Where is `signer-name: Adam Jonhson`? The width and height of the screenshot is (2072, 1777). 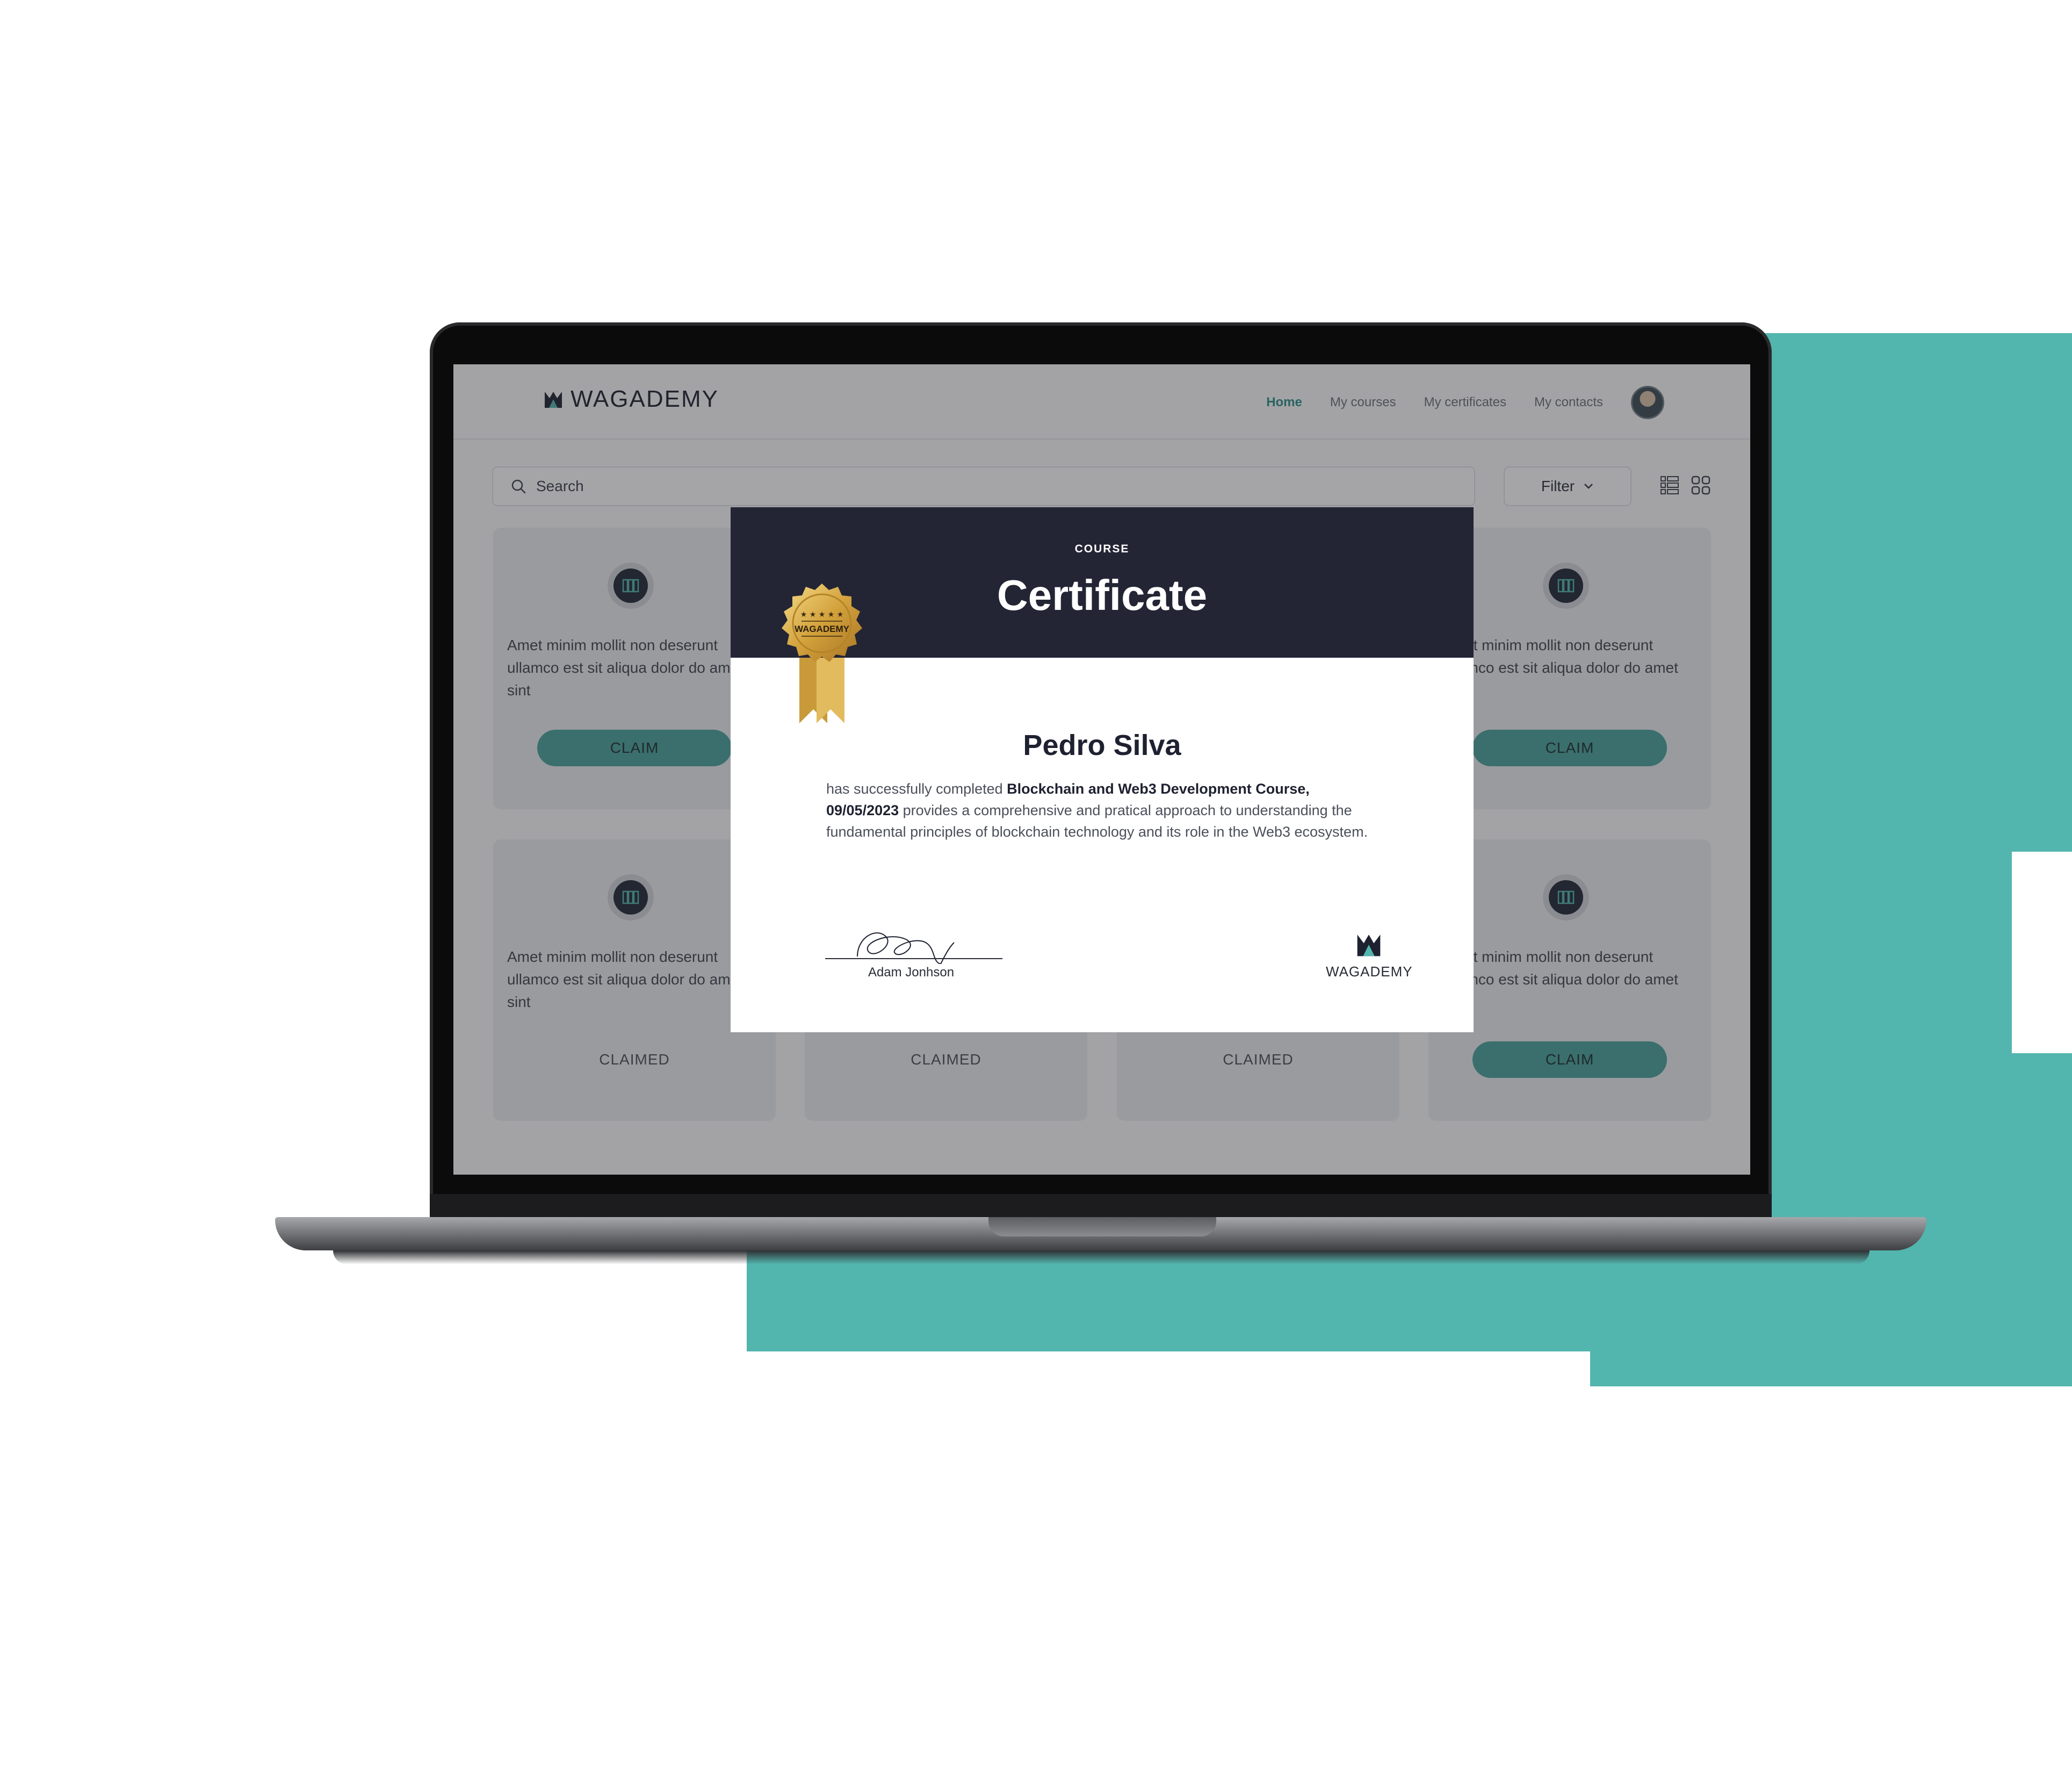 signer-name: Adam Jonhson is located at coordinates (911, 972).